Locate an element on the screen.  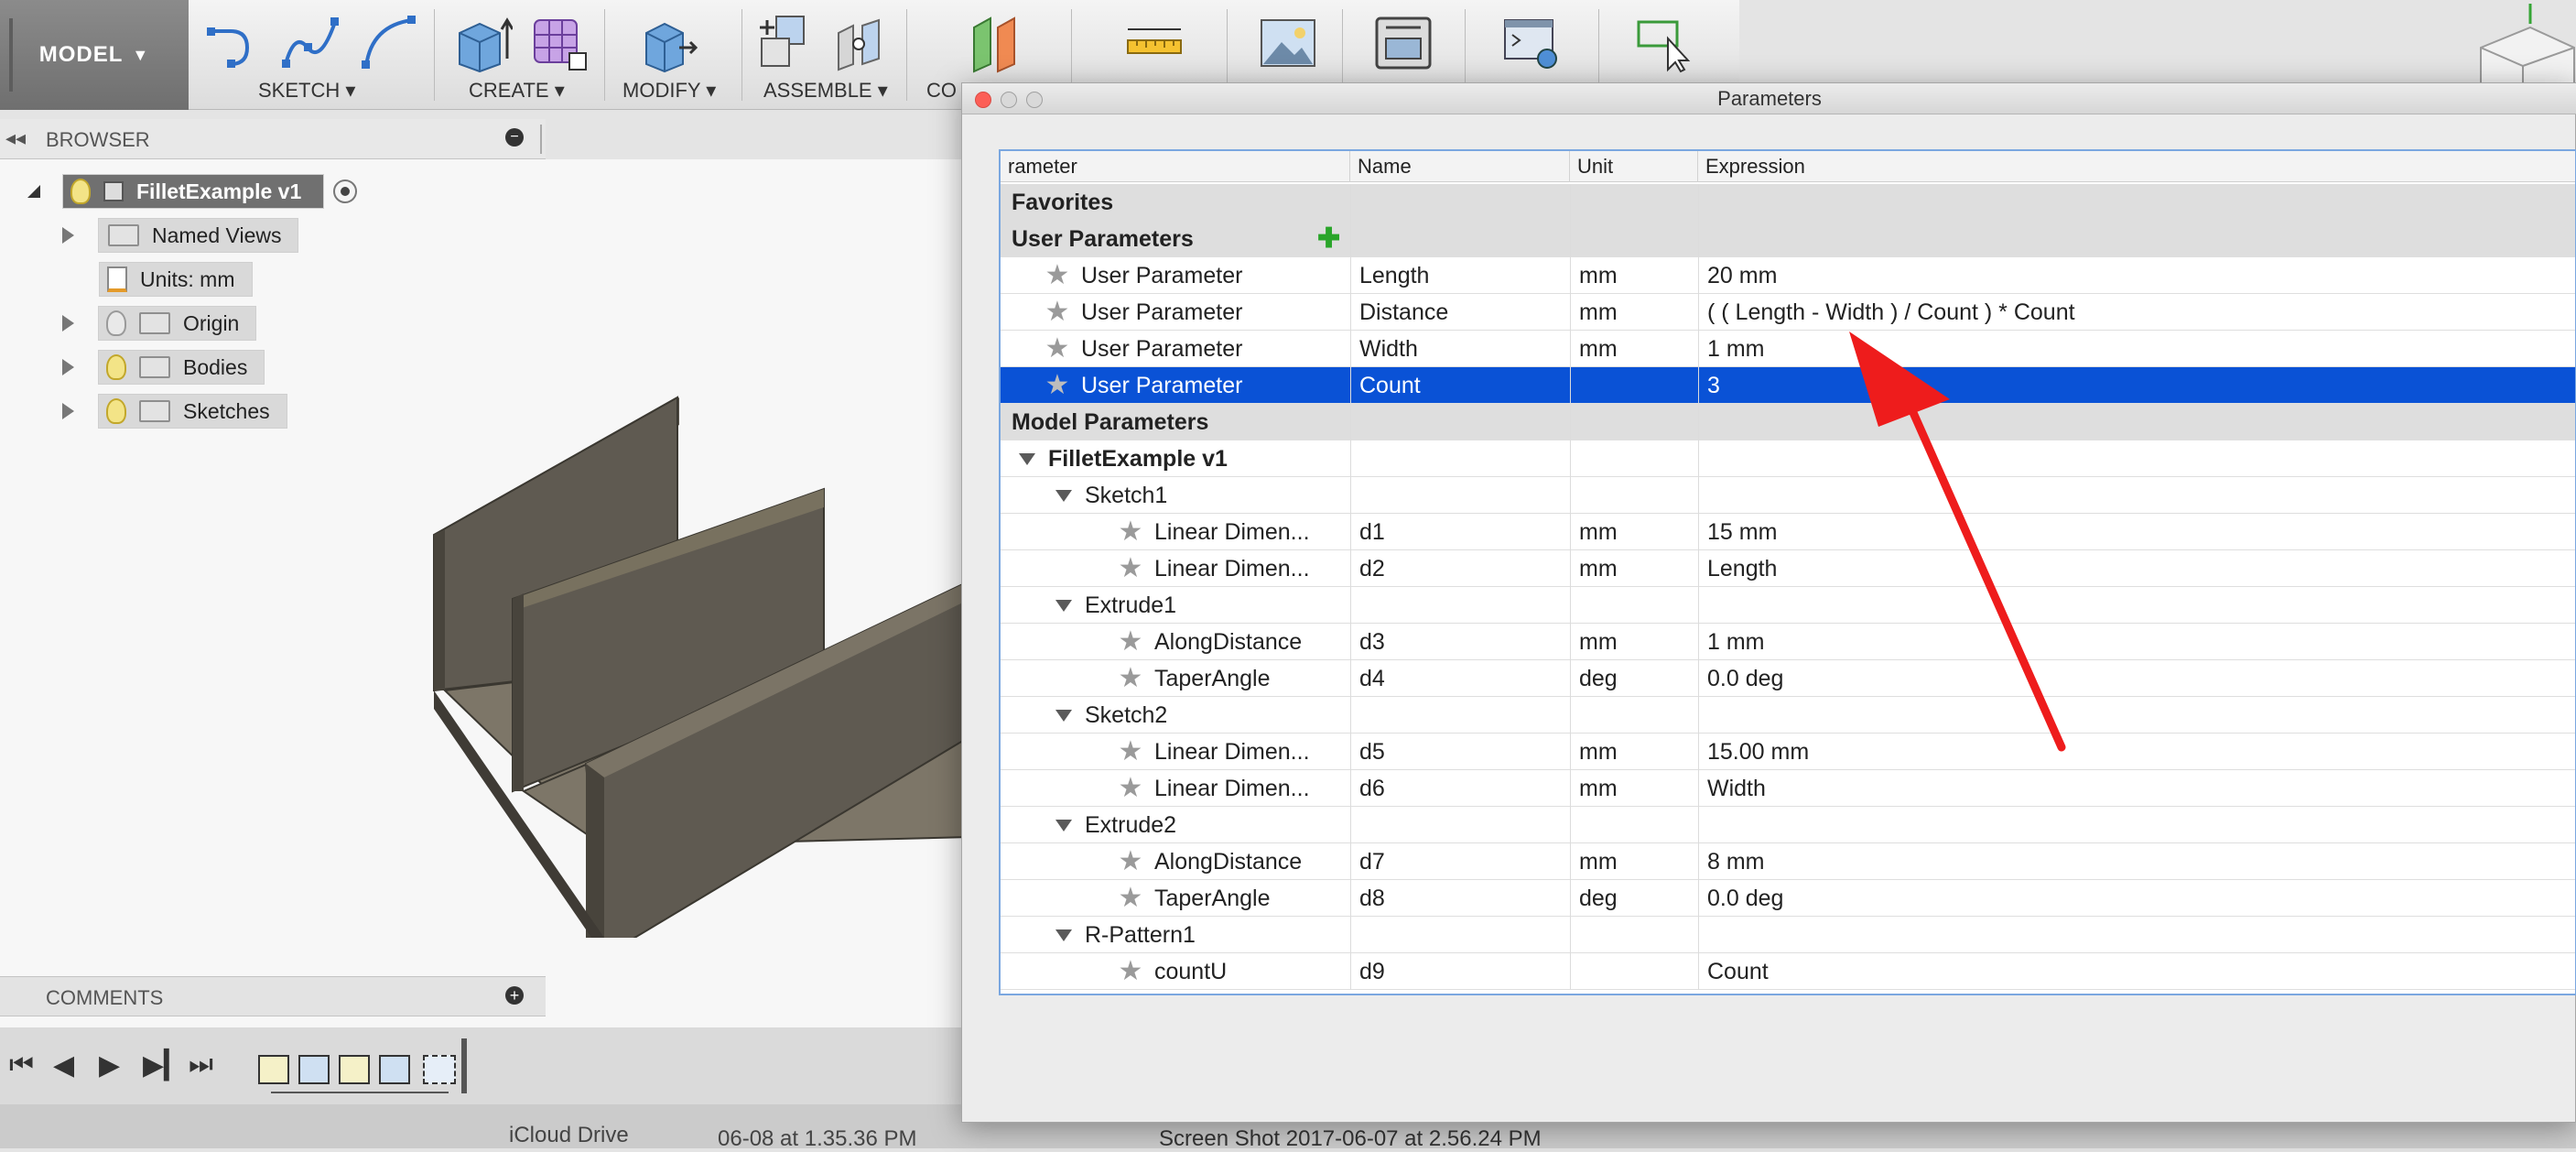
joint-icon is located at coordinates (862, 43).